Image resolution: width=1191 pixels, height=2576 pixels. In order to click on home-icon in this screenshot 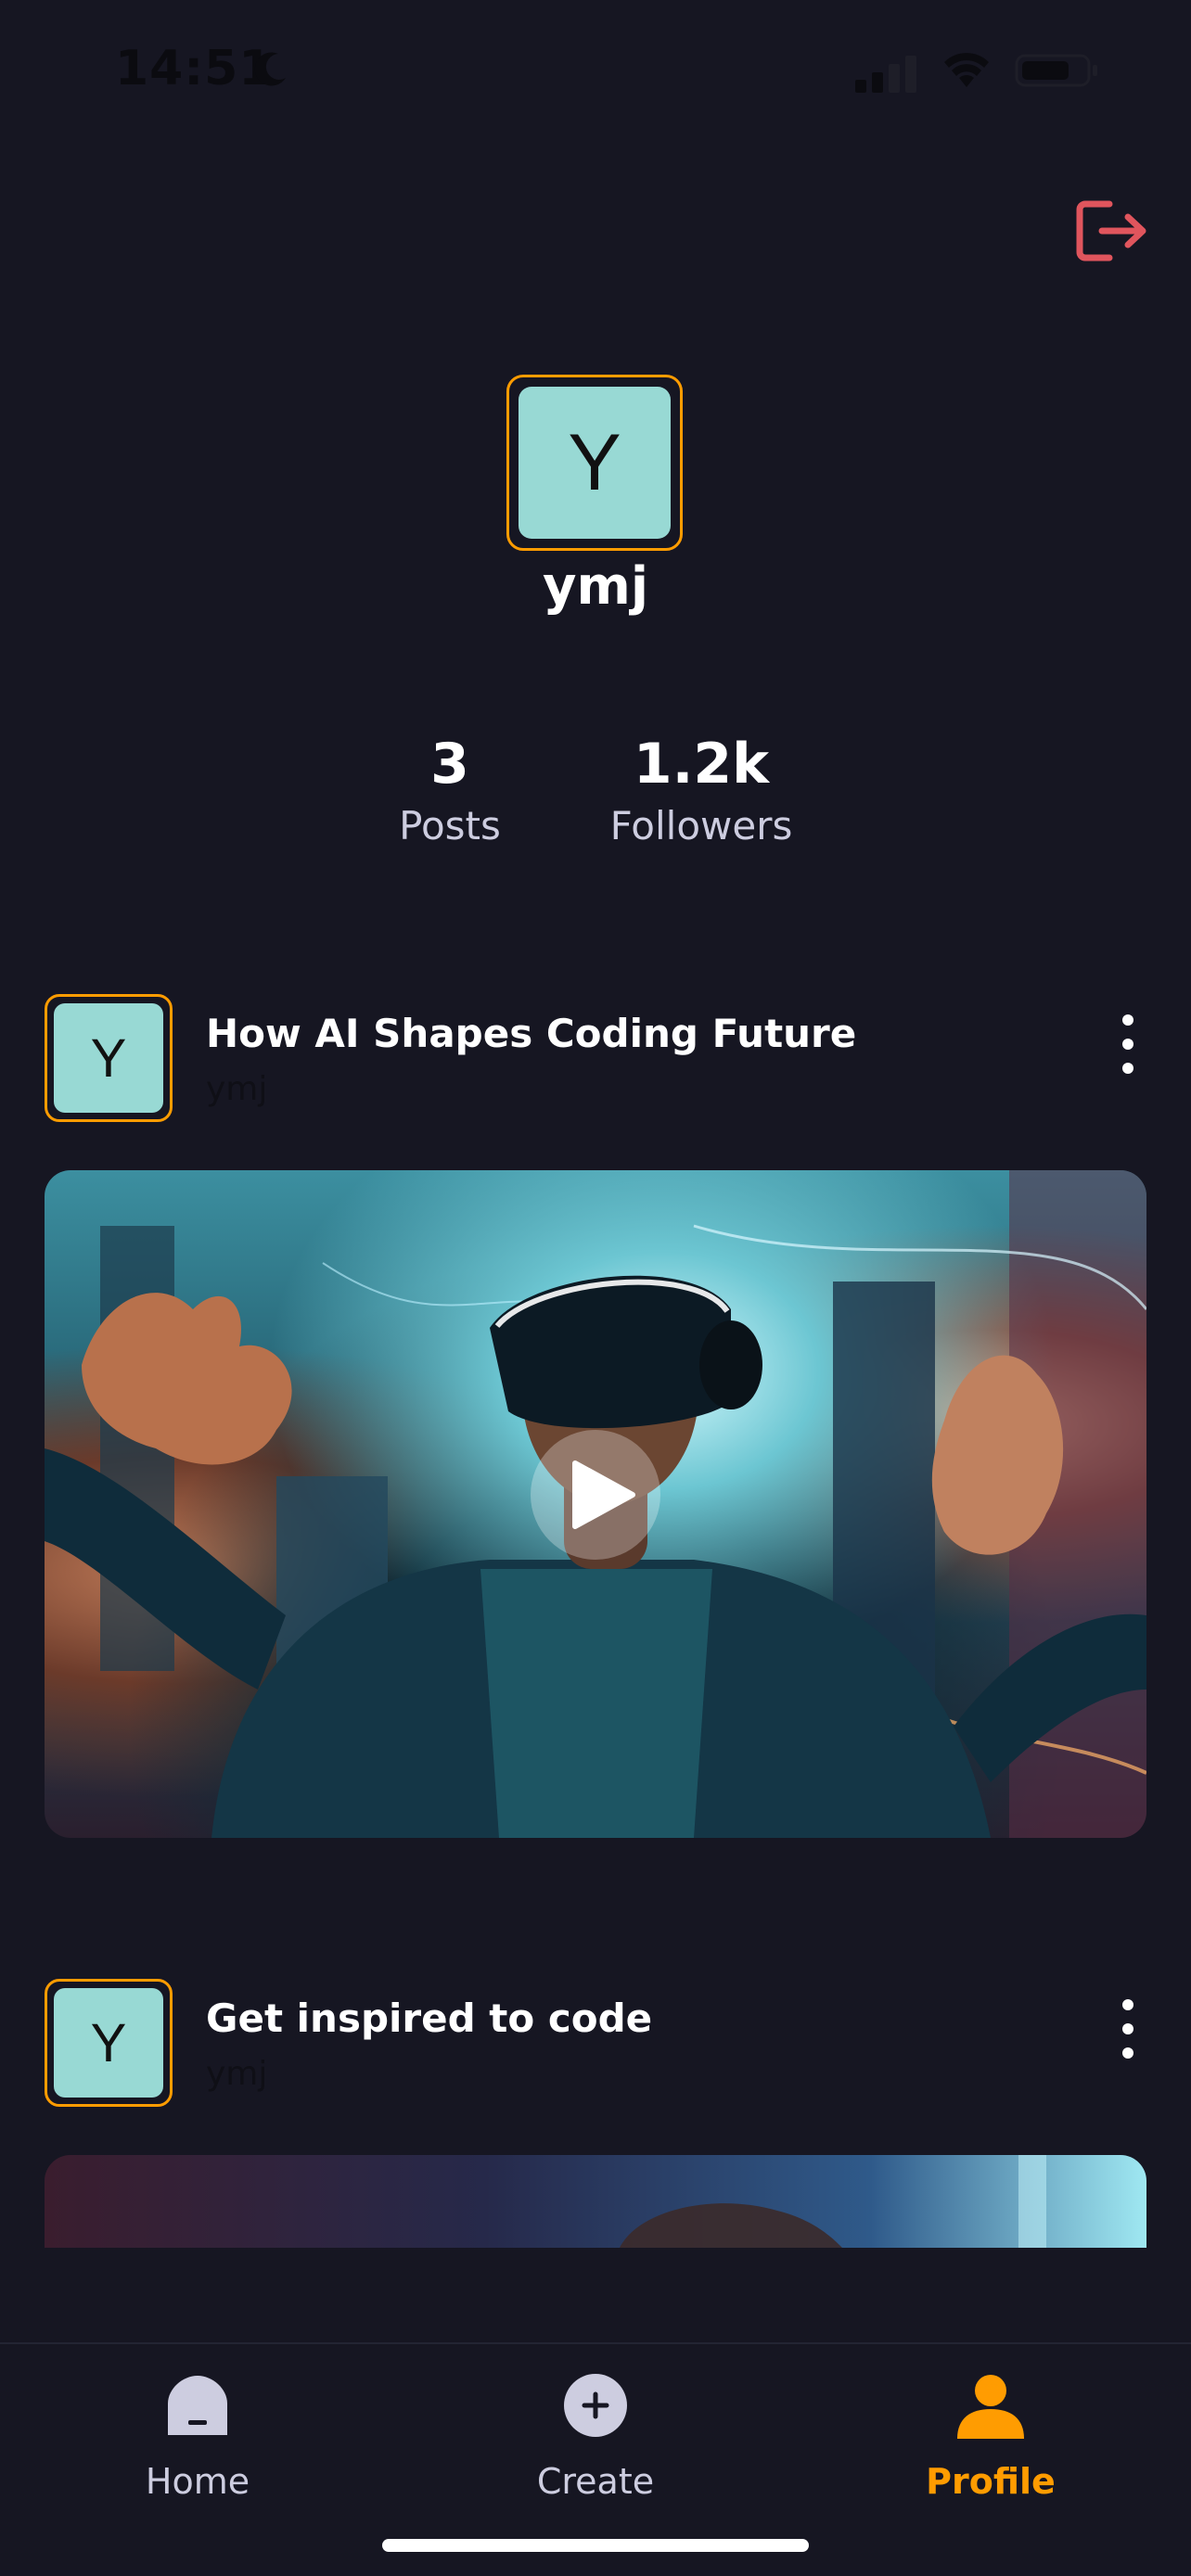, I will do `click(197, 2406)`.